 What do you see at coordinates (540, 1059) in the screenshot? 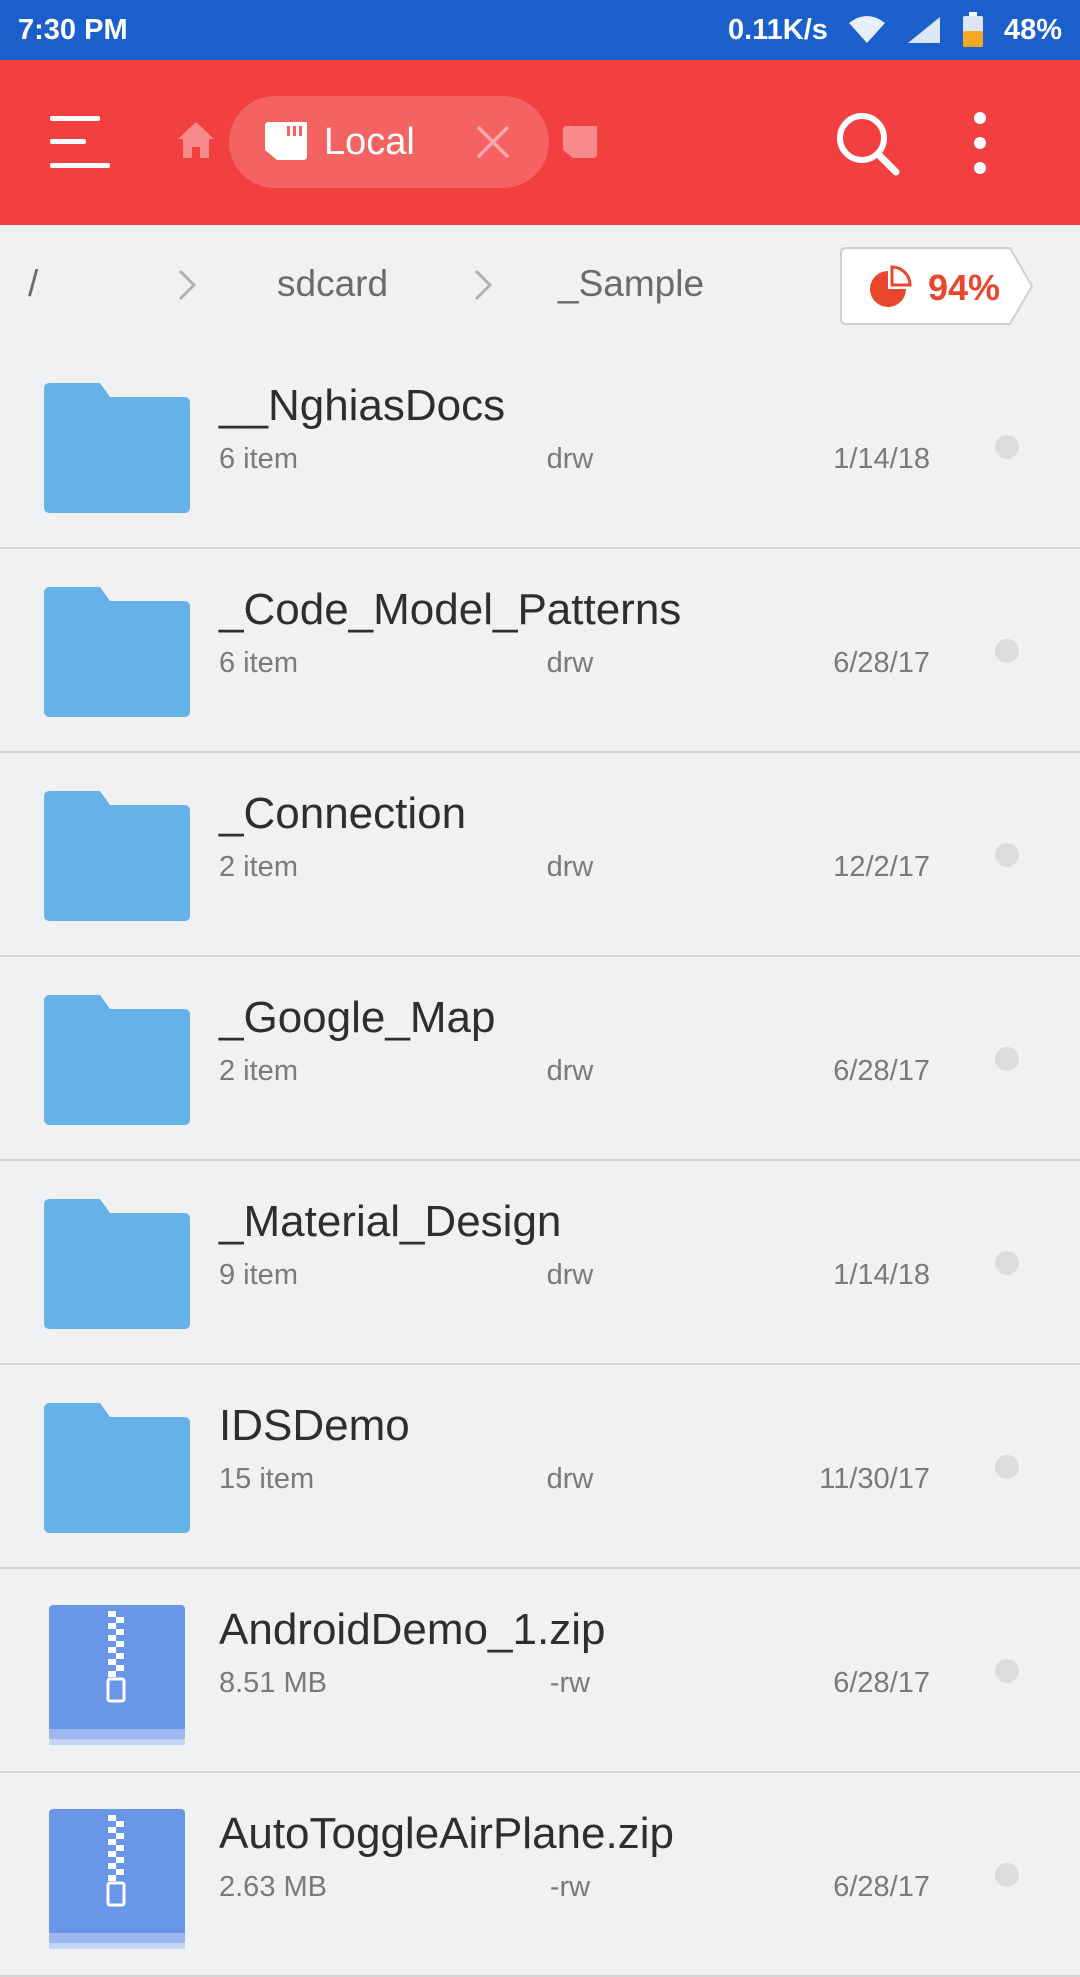
I see `file-row: _Google_Map 2 item drw 6/28/17` at bounding box center [540, 1059].